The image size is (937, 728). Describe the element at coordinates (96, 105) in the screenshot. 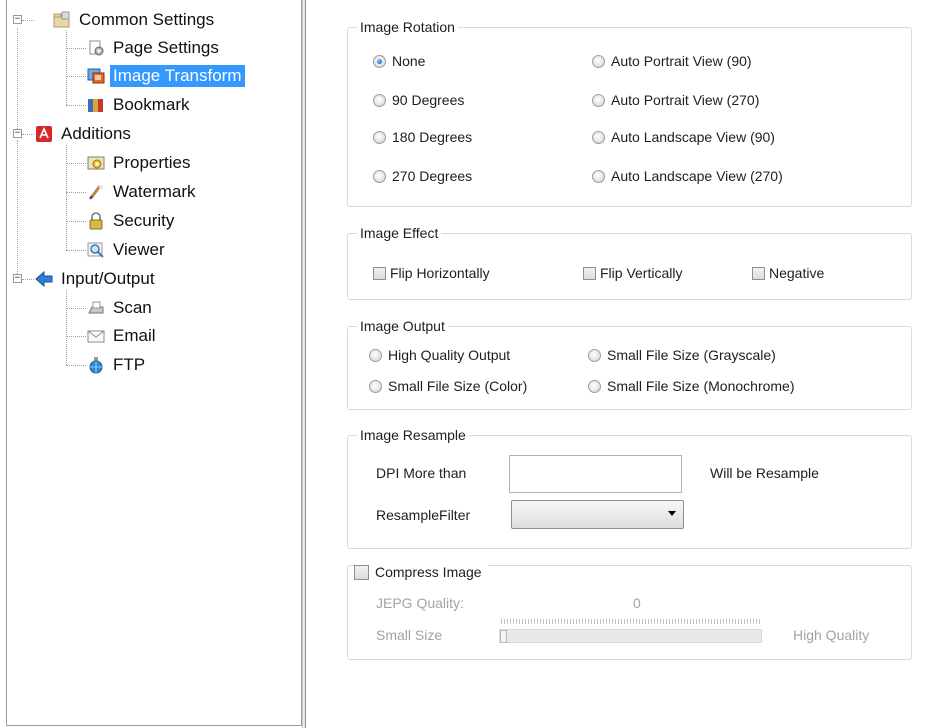

I see `bookmark-icon` at that location.